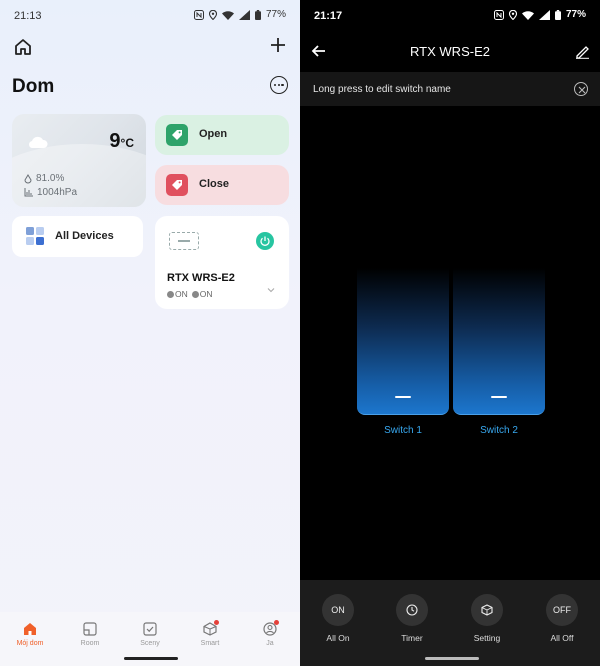 The height and width of the screenshot is (666, 600). What do you see at coordinates (30, 643) in the screenshot?
I see `nav-label: Mój dom` at bounding box center [30, 643].